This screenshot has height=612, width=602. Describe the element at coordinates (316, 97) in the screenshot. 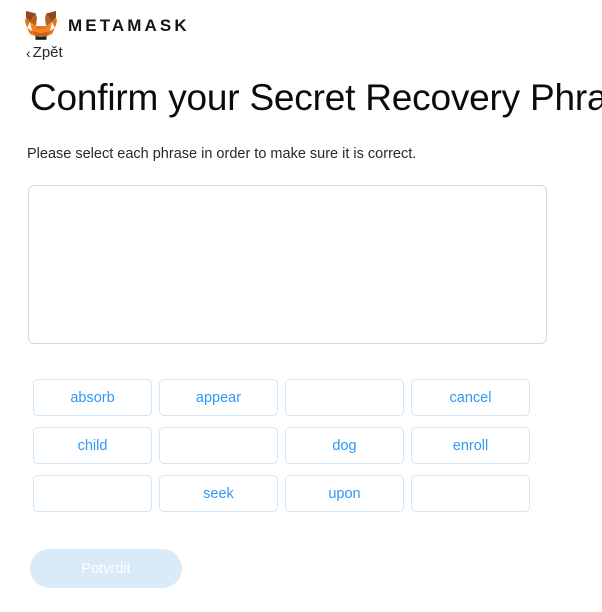

I see `page-title: Confirm your Secret Recovery Phrase` at that location.